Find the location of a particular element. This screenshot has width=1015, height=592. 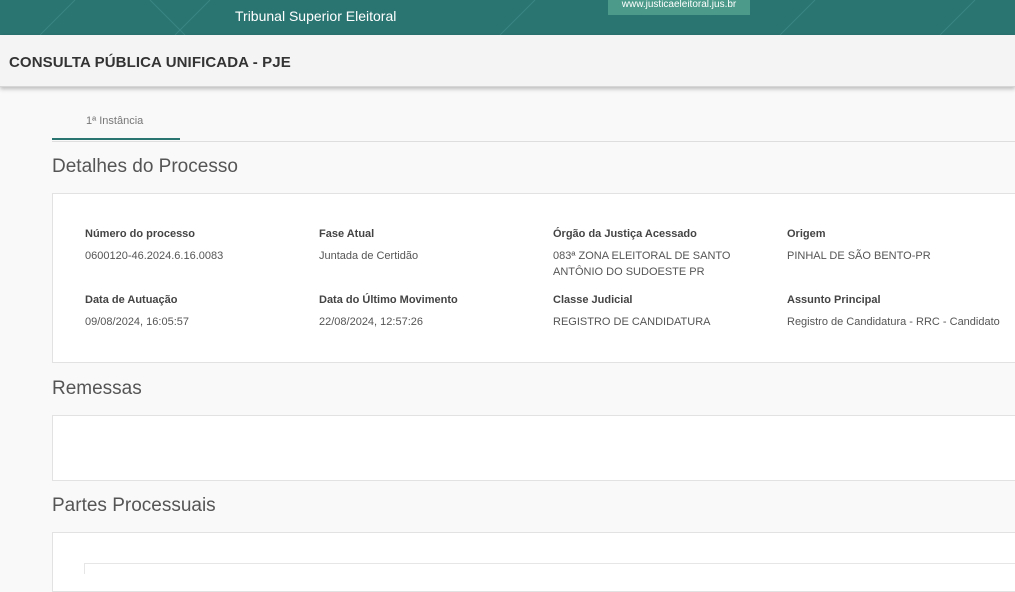

justice-website-link: www.justicaeleitoral.jus.br is located at coordinates (679, 7).